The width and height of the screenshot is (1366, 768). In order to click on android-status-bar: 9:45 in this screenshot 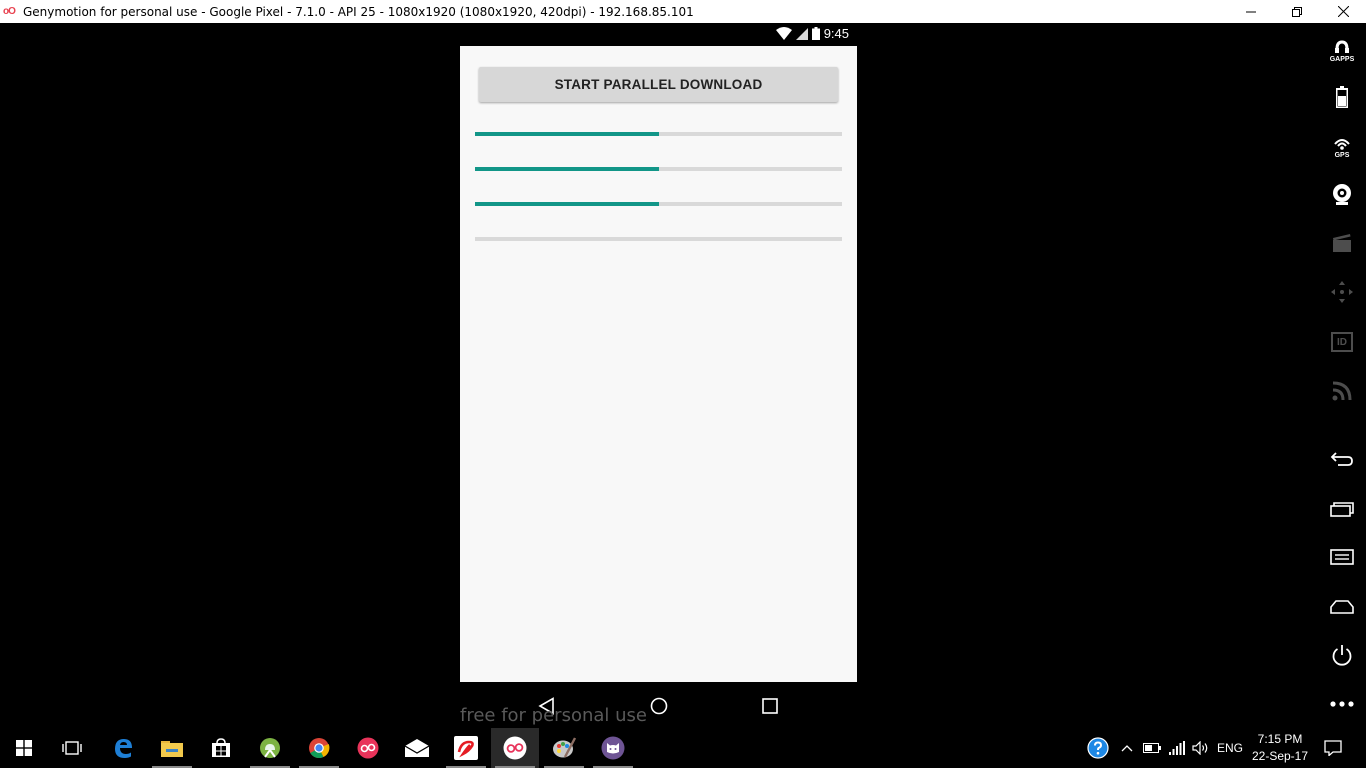, I will do `click(658, 34)`.